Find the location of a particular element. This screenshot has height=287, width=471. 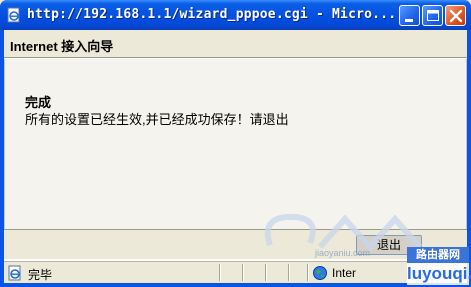

status-text: 完毕 is located at coordinates (40, 275).